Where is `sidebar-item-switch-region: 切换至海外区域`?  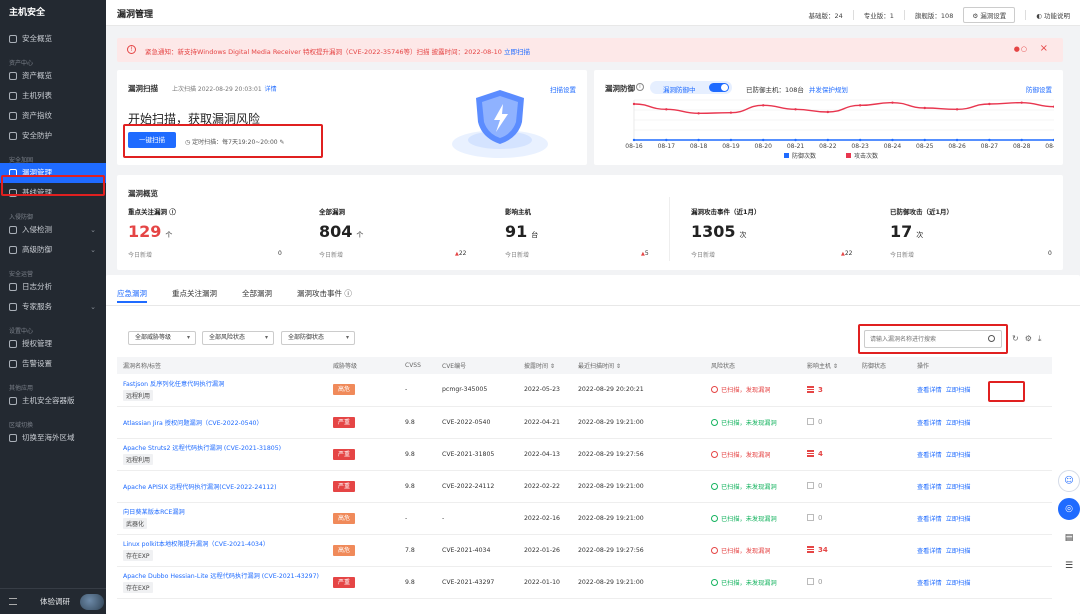
sidebar-item-switch-region: 切换至海外区域 is located at coordinates (53, 438).